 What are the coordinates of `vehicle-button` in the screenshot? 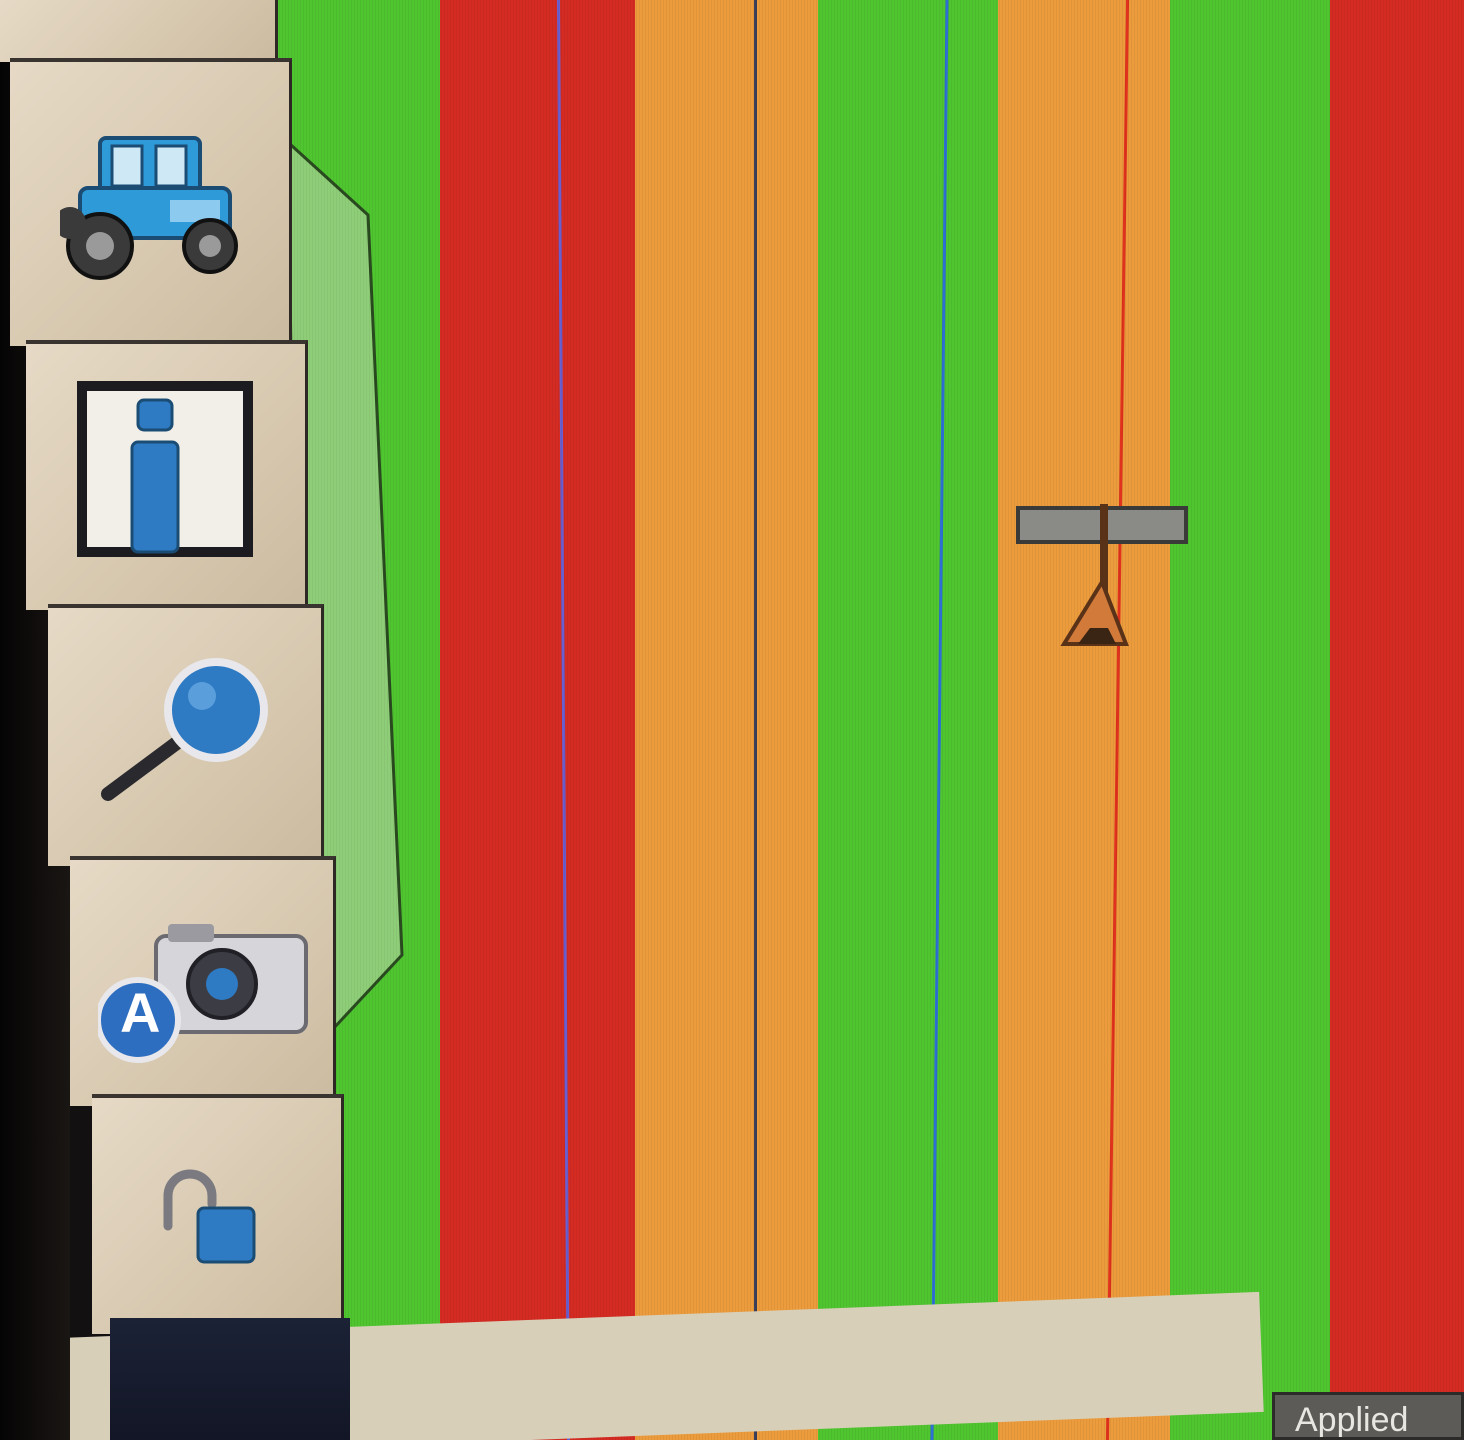 It's located at (151, 202).